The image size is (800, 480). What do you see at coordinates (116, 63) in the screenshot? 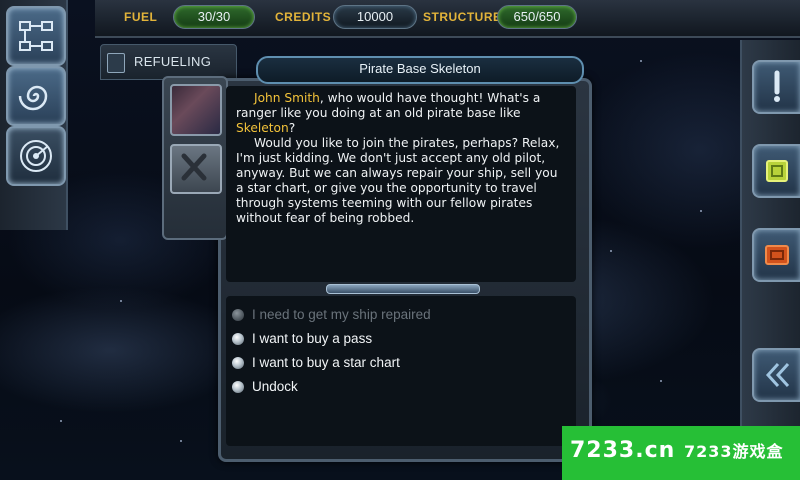
I see `fuel-can-icon` at bounding box center [116, 63].